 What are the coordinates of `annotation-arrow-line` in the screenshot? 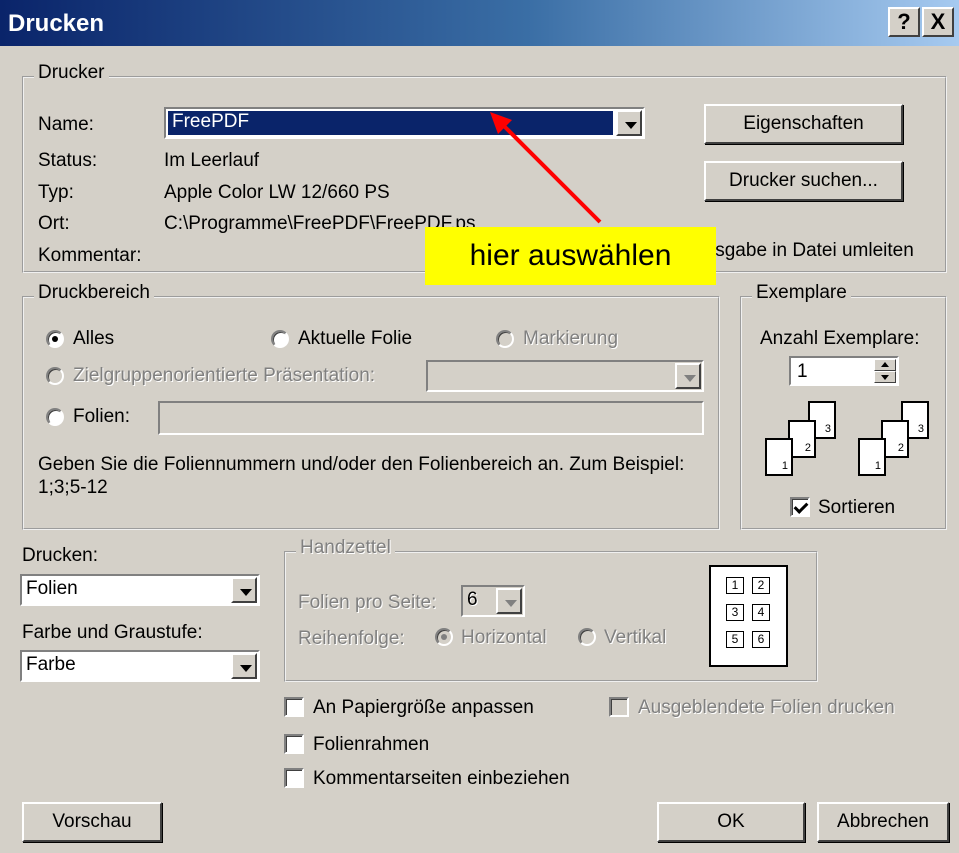 It's located at (550, 172).